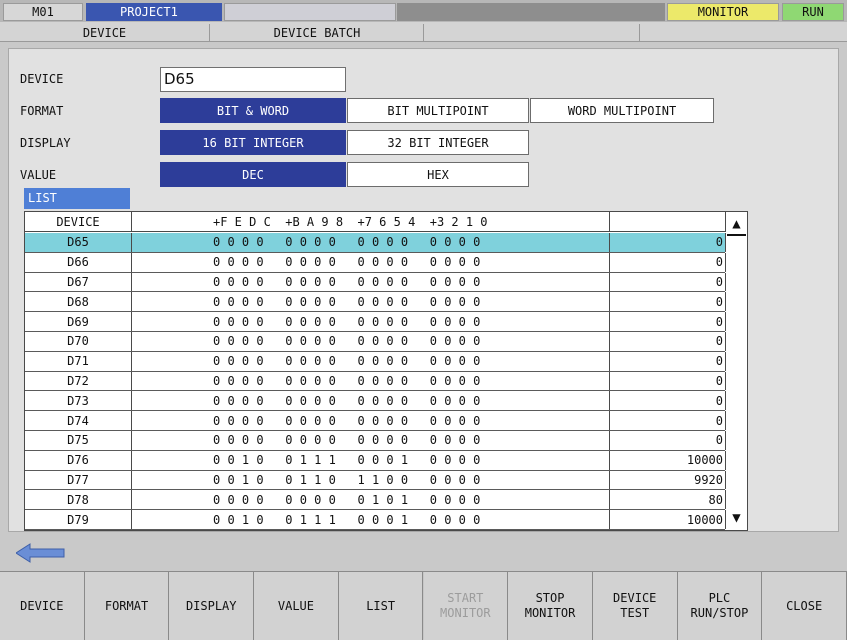  I want to click on row-device: D73, so click(78, 401).